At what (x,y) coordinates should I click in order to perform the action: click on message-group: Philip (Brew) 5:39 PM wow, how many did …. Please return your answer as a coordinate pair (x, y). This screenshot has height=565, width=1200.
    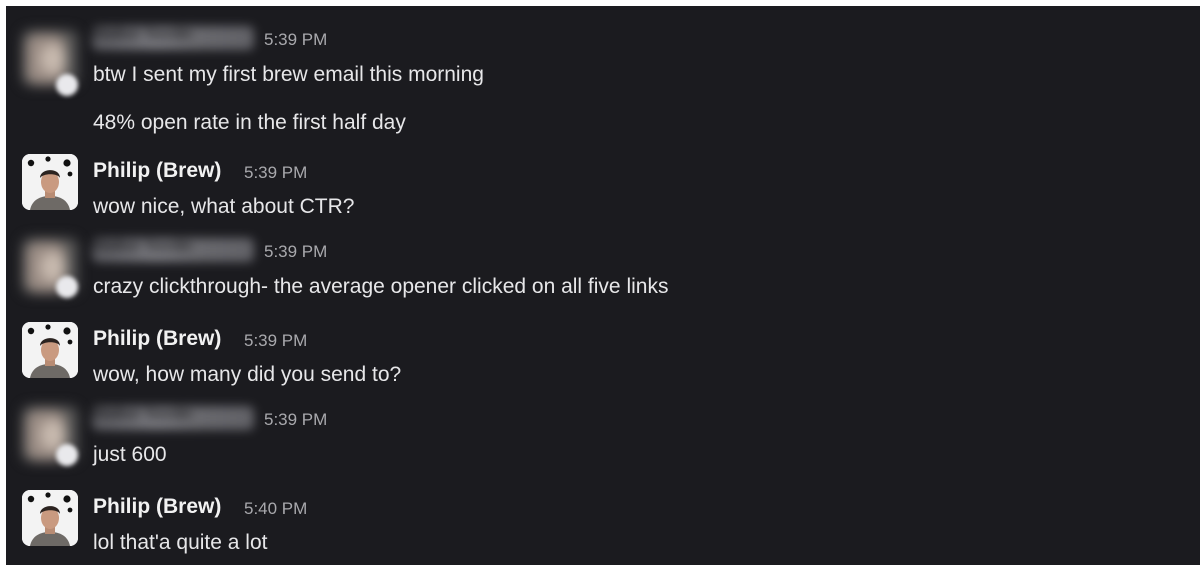
    Looking at the image, I should click on (603, 354).